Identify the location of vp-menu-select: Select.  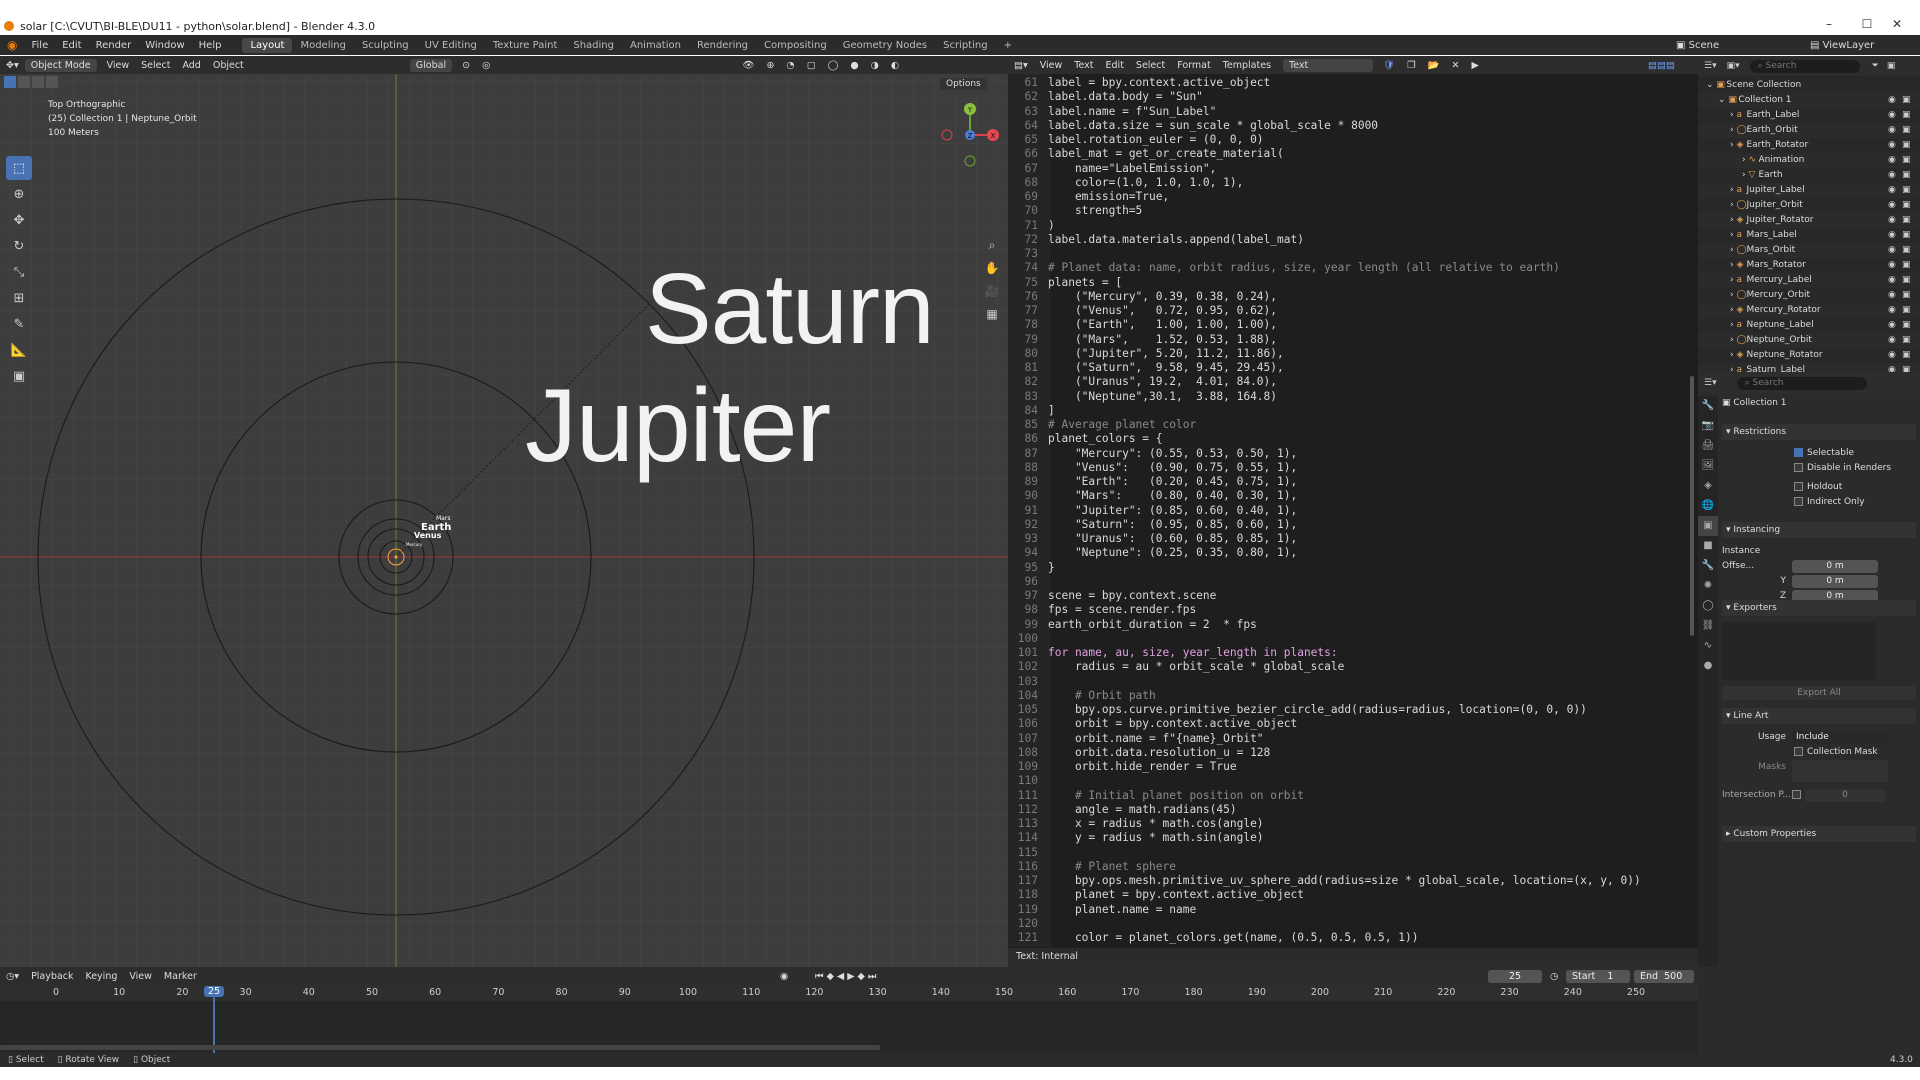
(155, 65).